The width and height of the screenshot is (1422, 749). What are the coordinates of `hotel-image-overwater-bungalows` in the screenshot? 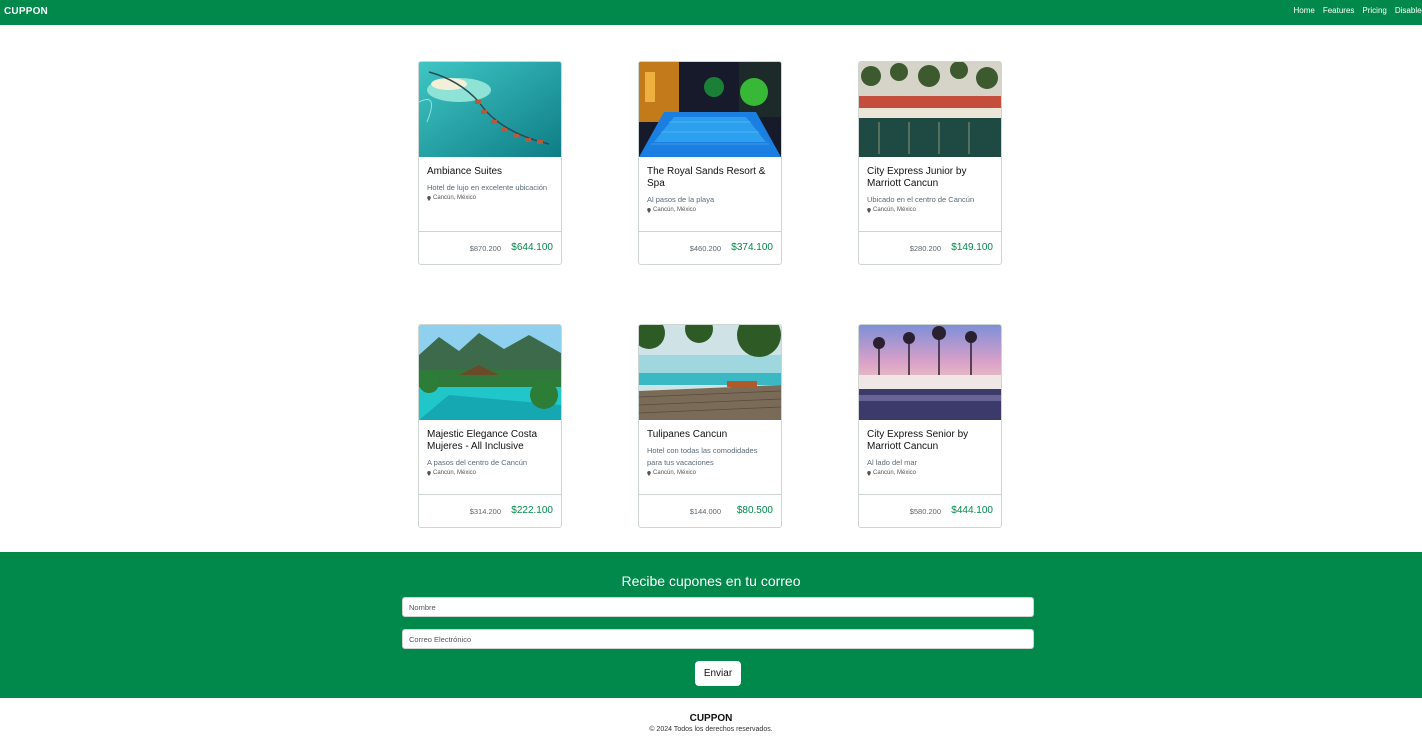 It's located at (490, 109).